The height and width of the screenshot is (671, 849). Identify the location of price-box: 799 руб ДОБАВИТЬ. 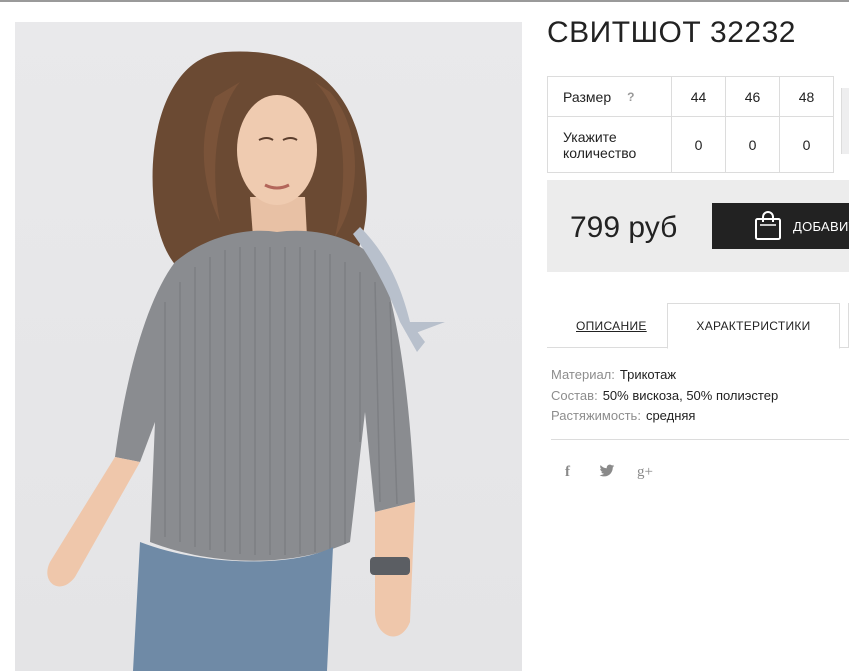
(698, 226).